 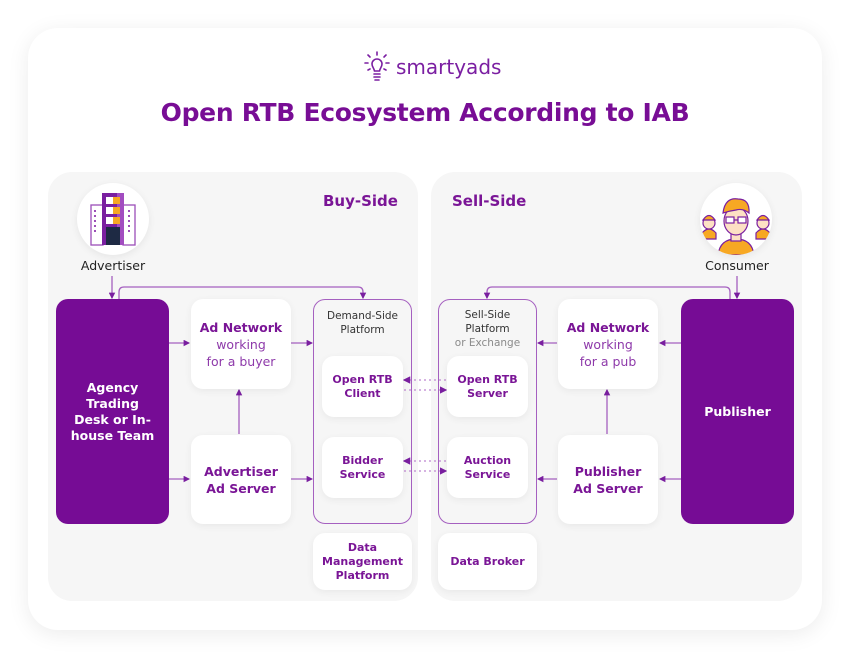 I want to click on open-rtb-client-box: Open RTB Client, so click(x=362, y=386).